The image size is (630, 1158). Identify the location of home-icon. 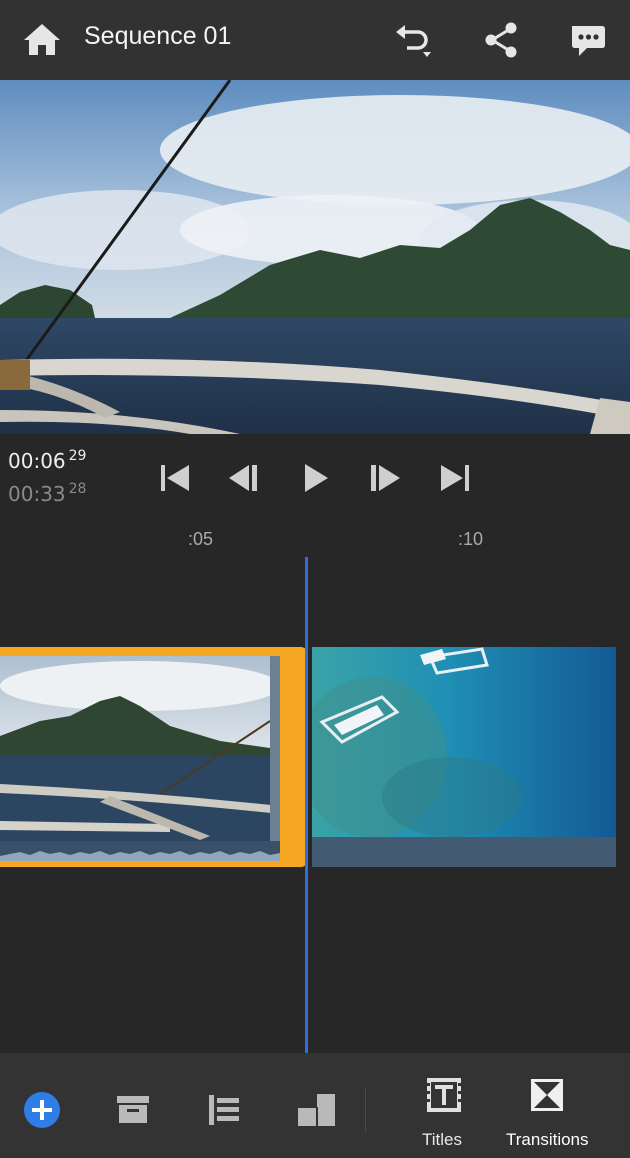
(42, 40).